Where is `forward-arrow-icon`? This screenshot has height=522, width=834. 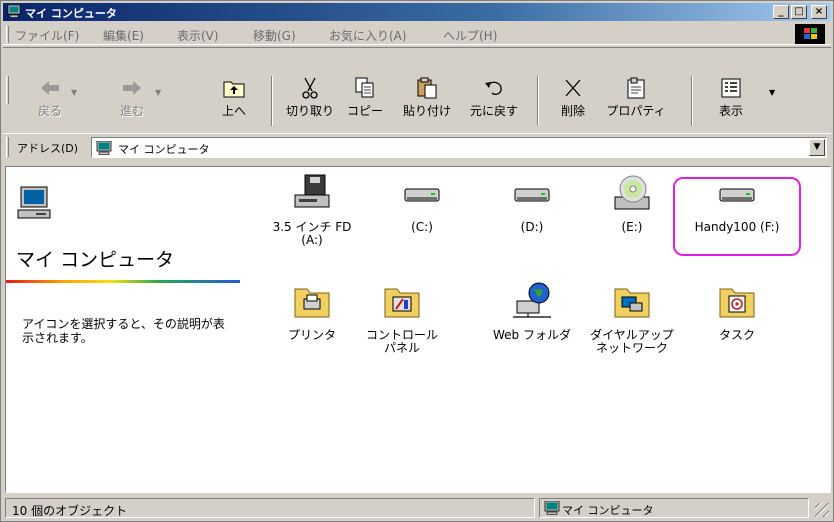
forward-arrow-icon is located at coordinates (132, 88).